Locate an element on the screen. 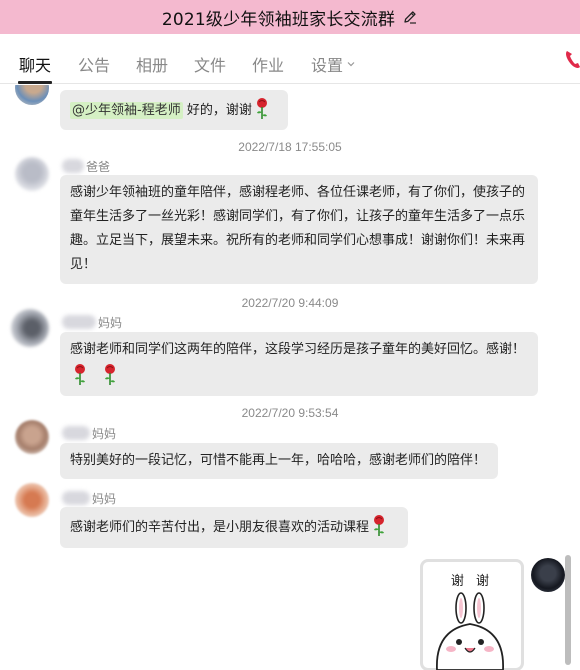  tab-settings: 设置 is located at coordinates (333, 64).